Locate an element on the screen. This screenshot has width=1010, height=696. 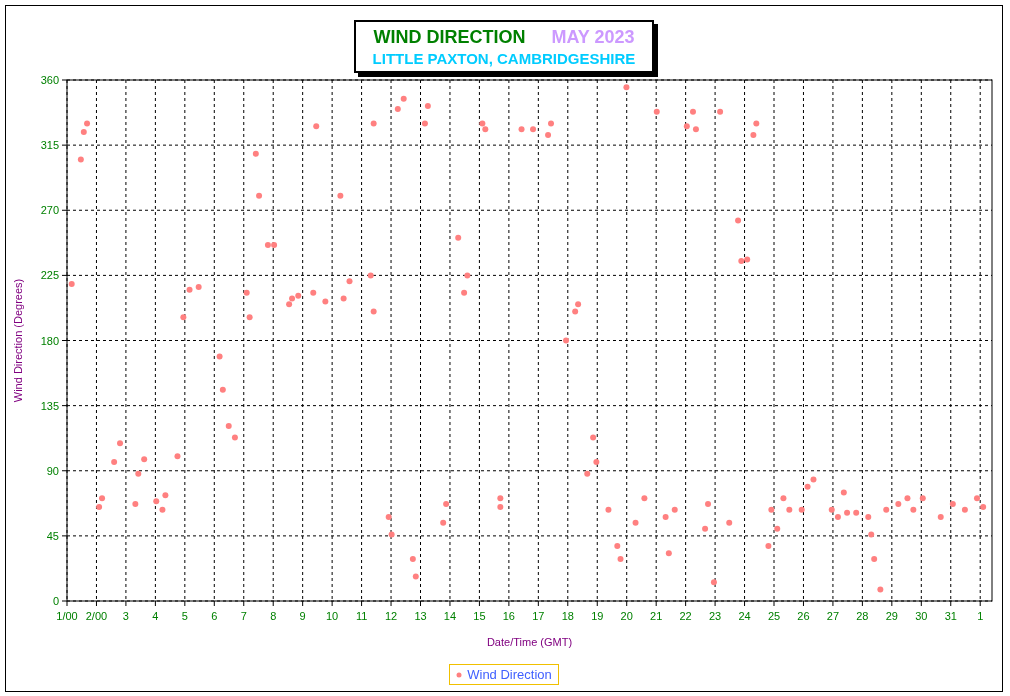
x-tick-label: 26 is located at coordinates (803, 616).